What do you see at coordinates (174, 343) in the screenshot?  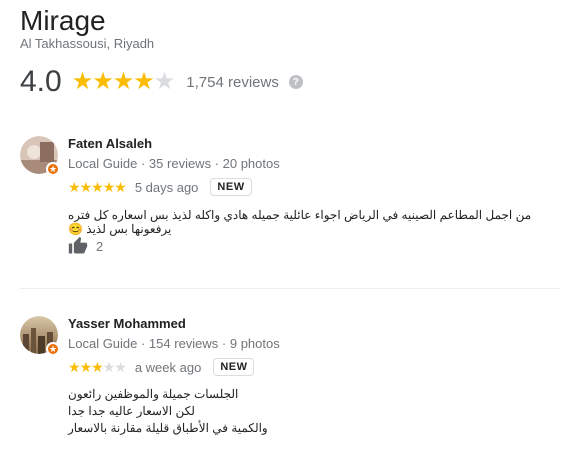 I see `review-author-meta: Local Guide · 154 reviews · 9 photos` at bounding box center [174, 343].